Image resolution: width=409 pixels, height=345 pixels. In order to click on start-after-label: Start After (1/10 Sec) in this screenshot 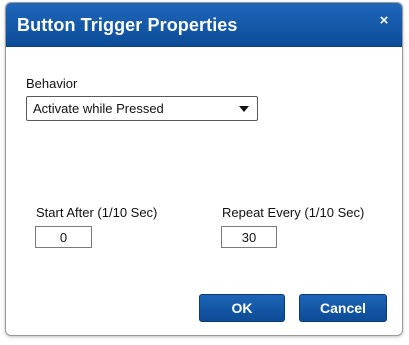, I will do `click(97, 212)`.